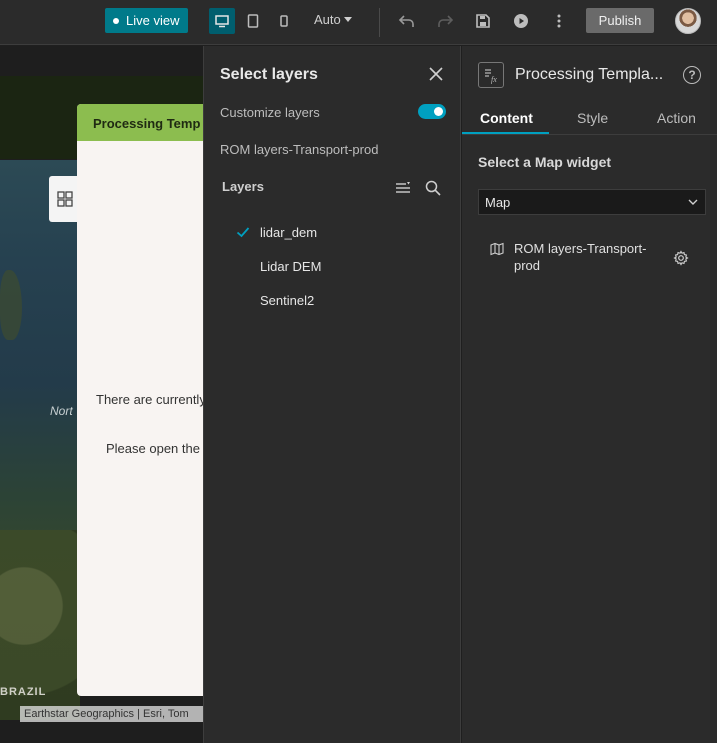  What do you see at coordinates (620, 20) in the screenshot?
I see `publish-button: Publish` at bounding box center [620, 20].